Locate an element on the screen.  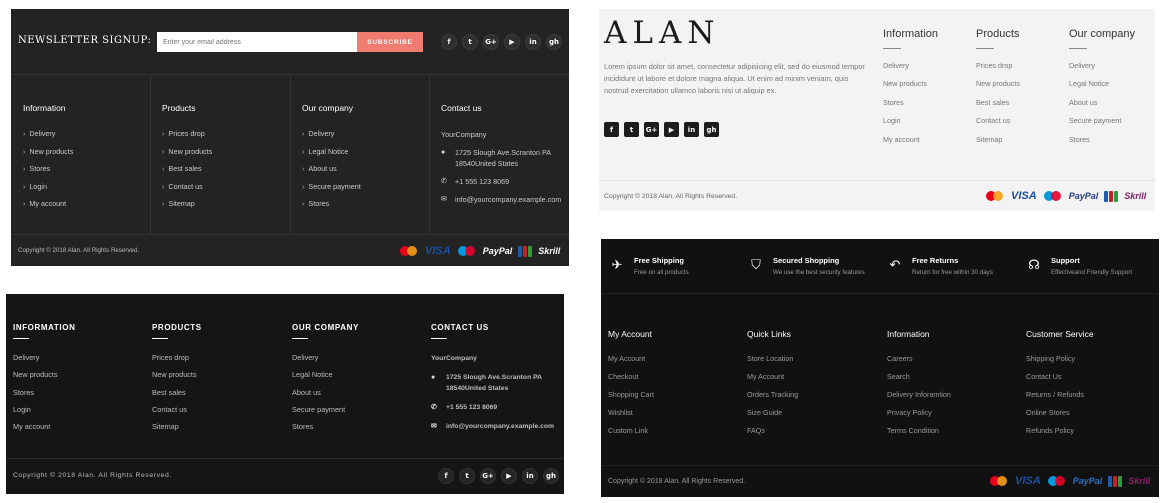
footer-link: Wishlist is located at coordinates (675, 412).